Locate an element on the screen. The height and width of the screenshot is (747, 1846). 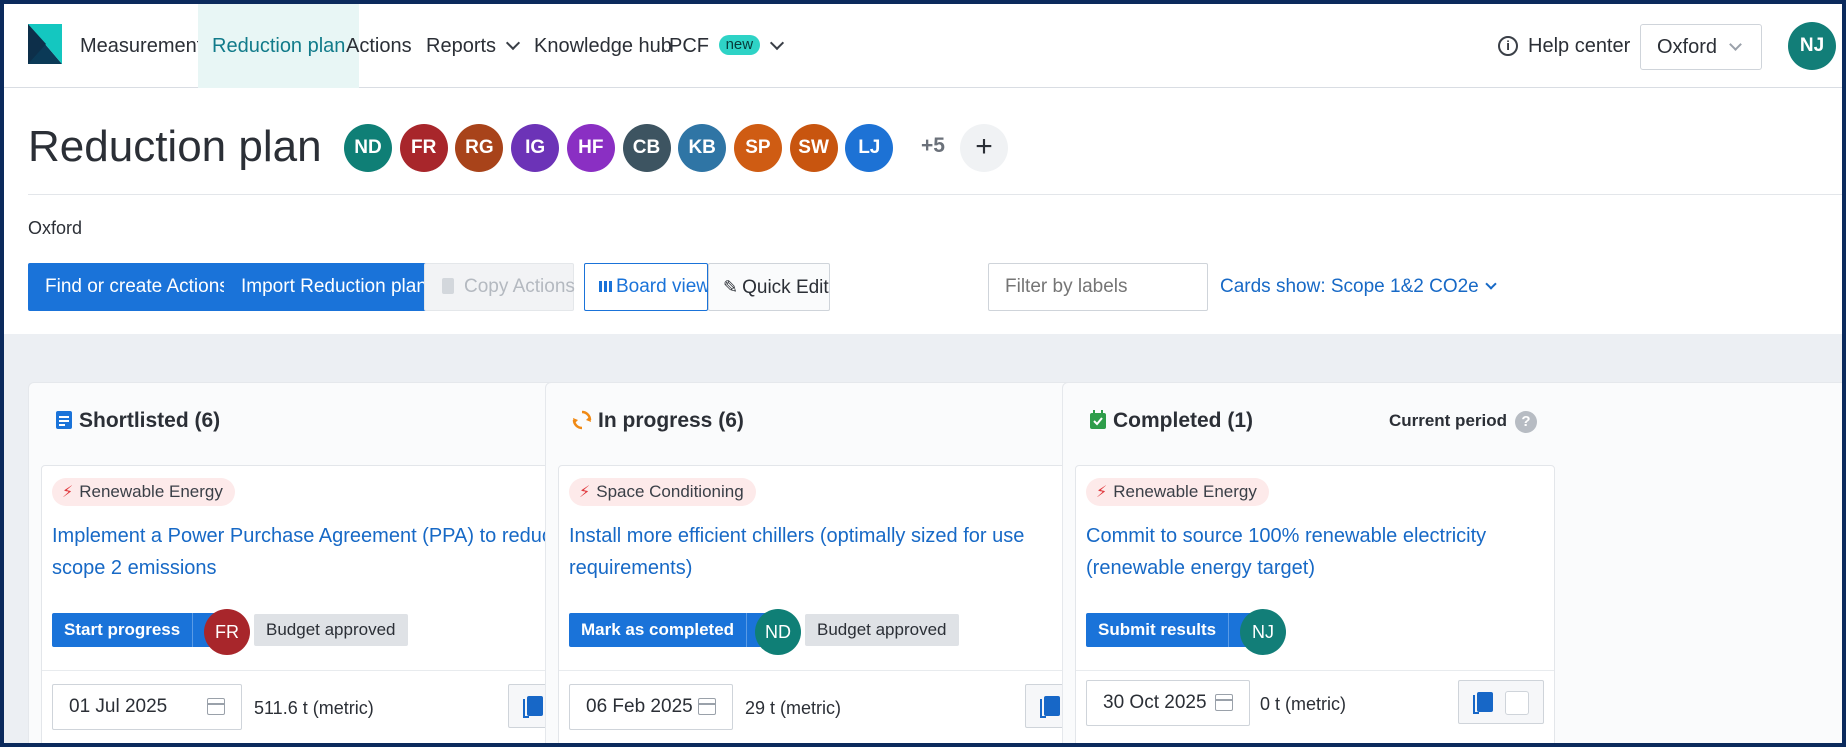
current-period-label: Current period? is located at coordinates (1463, 422).